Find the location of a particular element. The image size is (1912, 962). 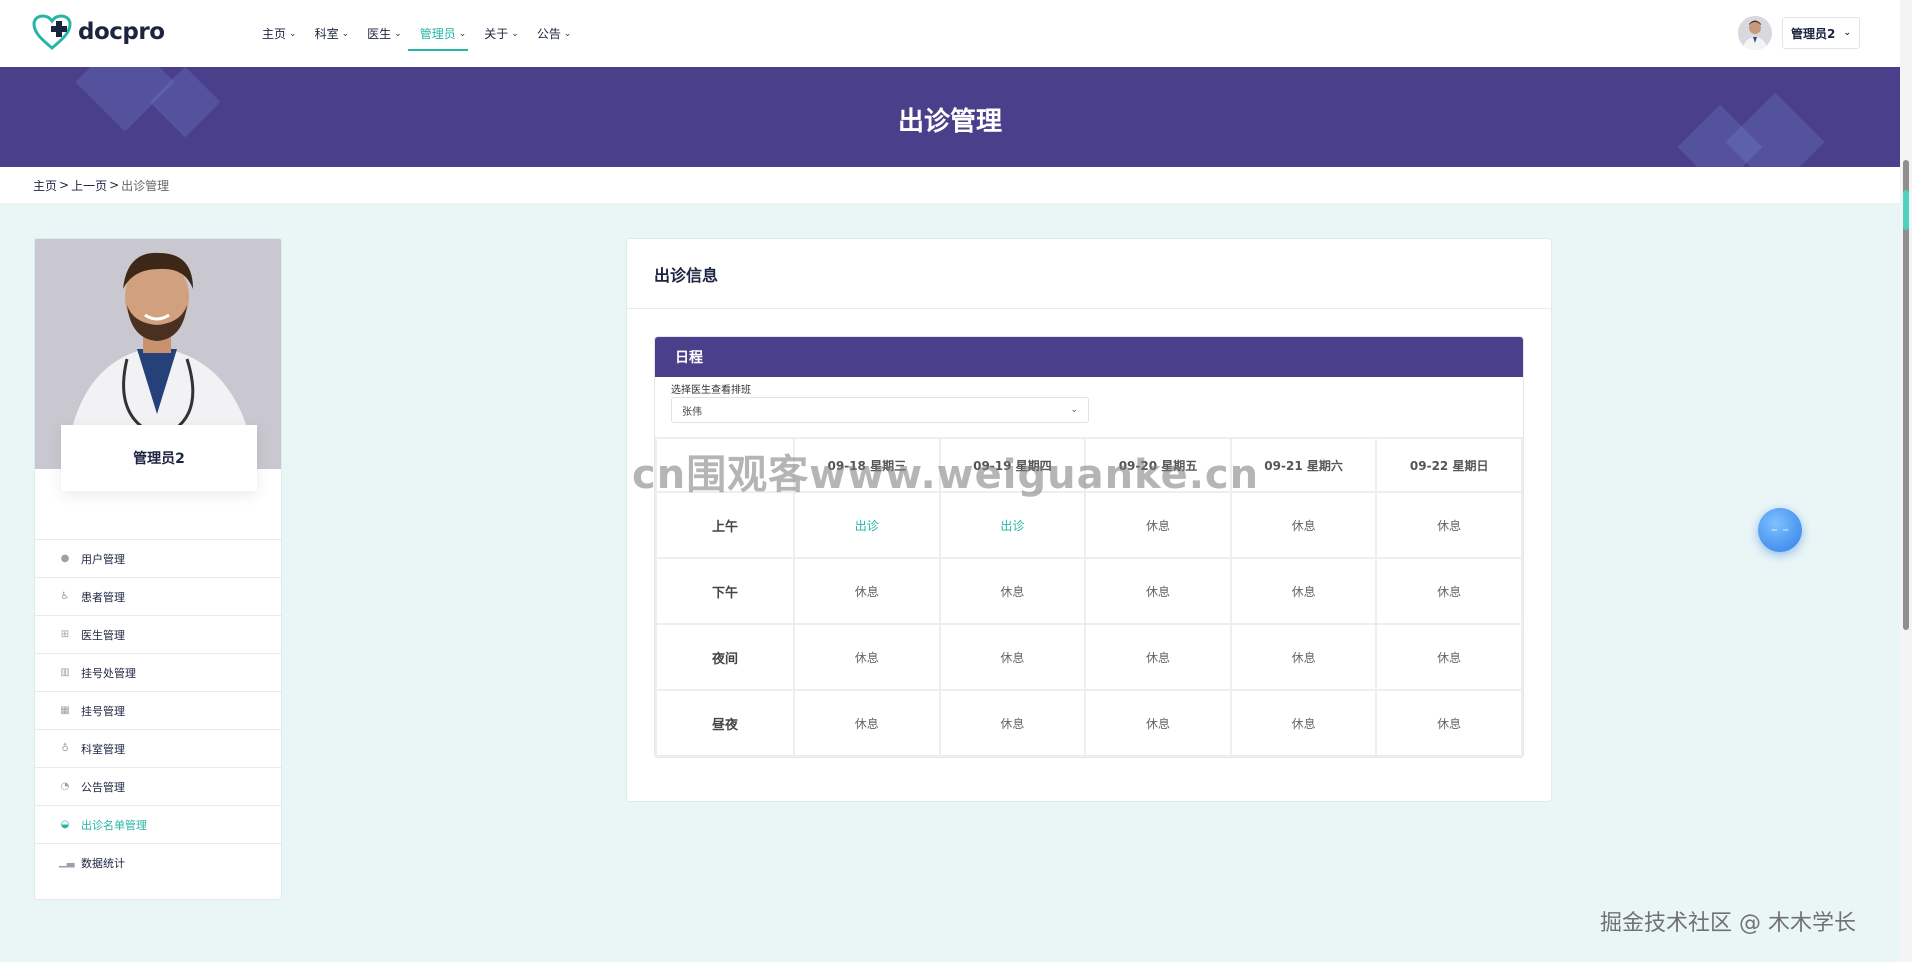

schedule-row: 昼夜 休息 休息 休息 休息 休息 is located at coordinates (1089, 723).